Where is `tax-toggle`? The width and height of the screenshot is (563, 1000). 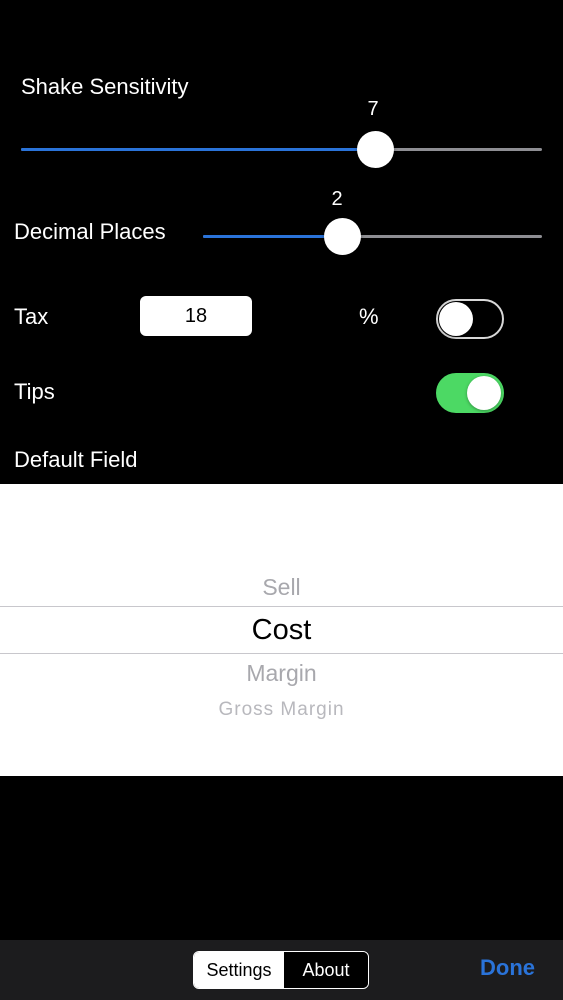
tax-toggle is located at coordinates (470, 319).